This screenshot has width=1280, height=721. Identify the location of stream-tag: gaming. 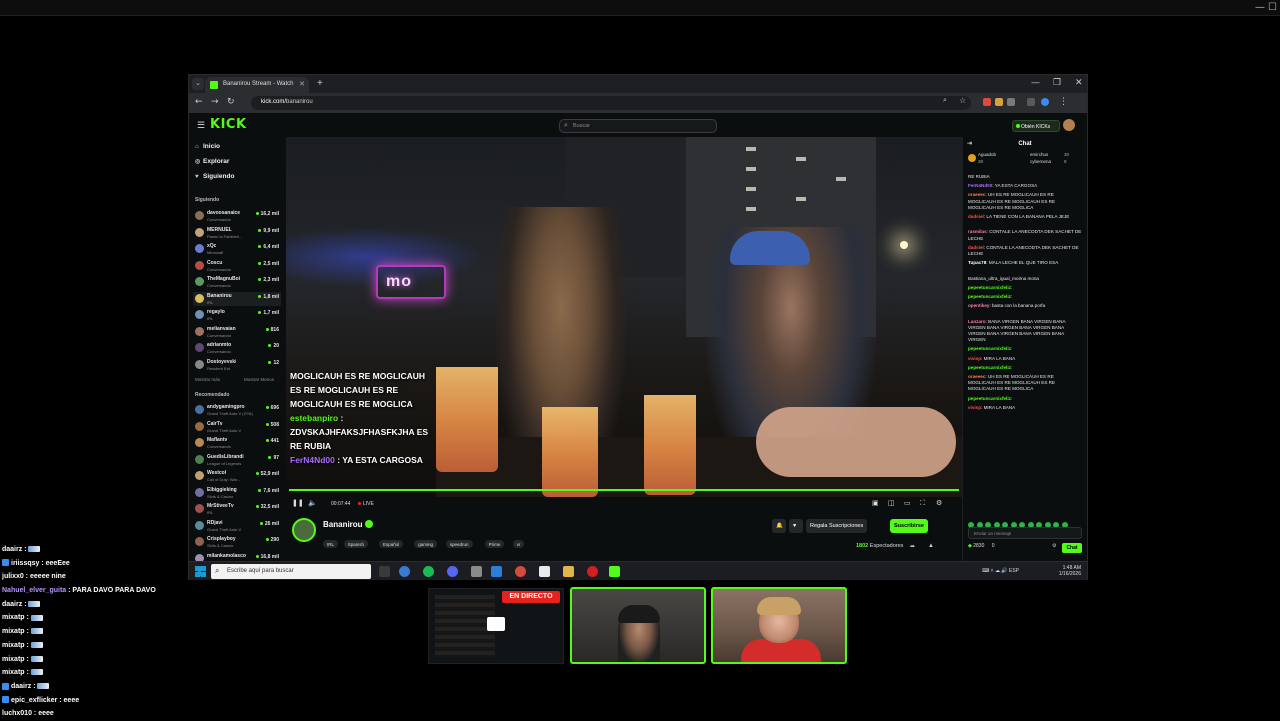
(425, 544).